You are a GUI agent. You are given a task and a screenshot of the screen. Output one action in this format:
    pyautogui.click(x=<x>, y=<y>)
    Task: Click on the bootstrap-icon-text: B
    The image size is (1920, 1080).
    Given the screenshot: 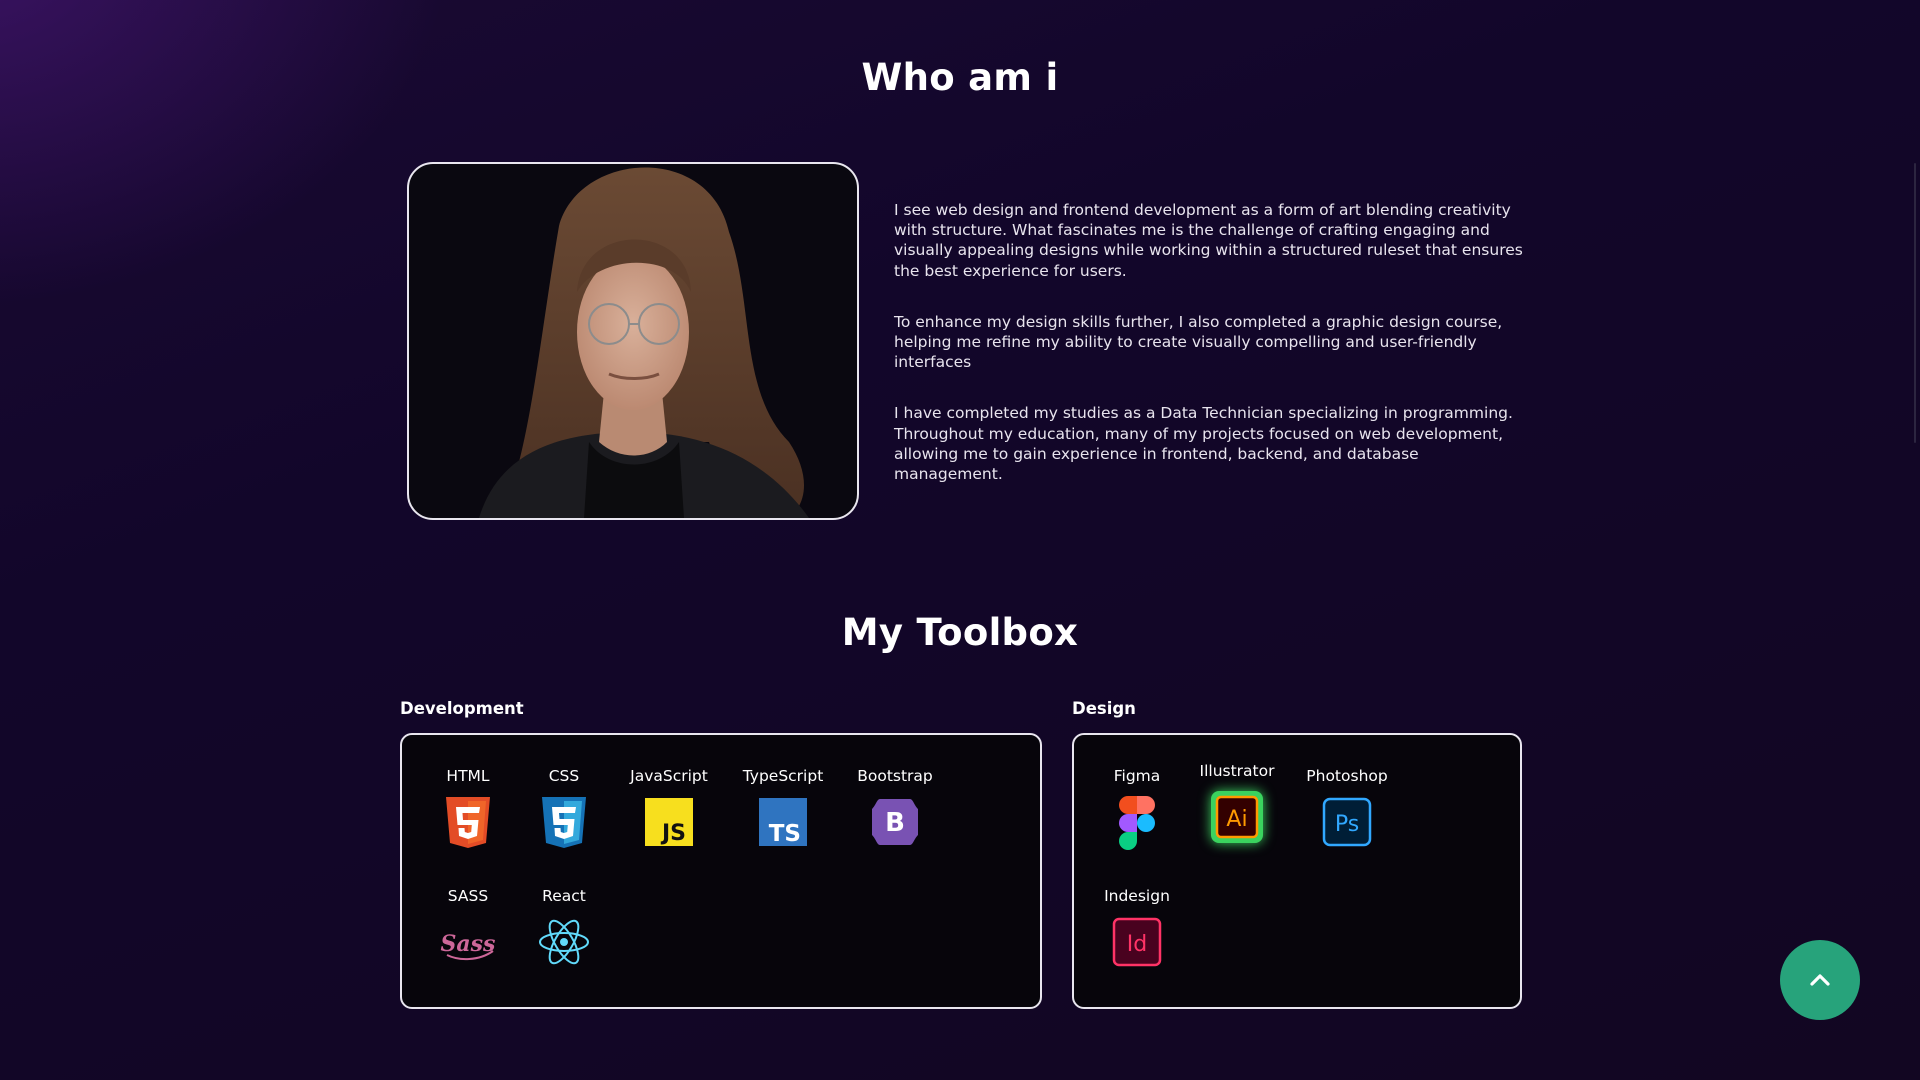 What is the action you would take?
    pyautogui.click(x=895, y=823)
    